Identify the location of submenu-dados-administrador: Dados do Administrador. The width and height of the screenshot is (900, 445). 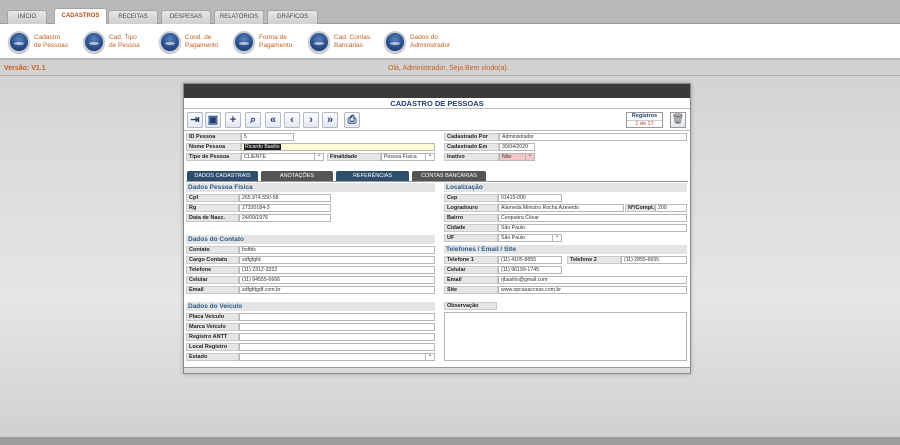
(424, 42).